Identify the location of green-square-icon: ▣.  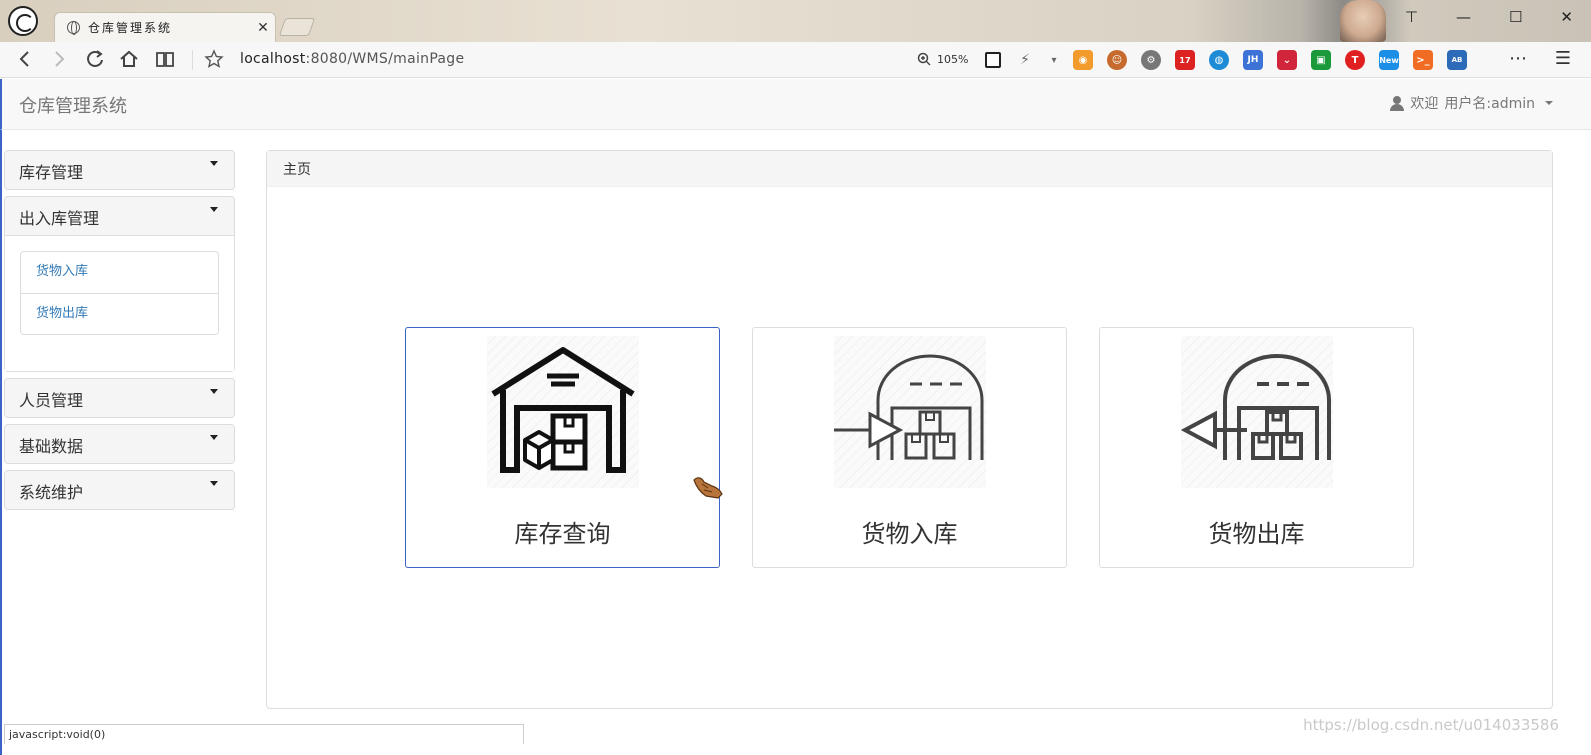
(1321, 60).